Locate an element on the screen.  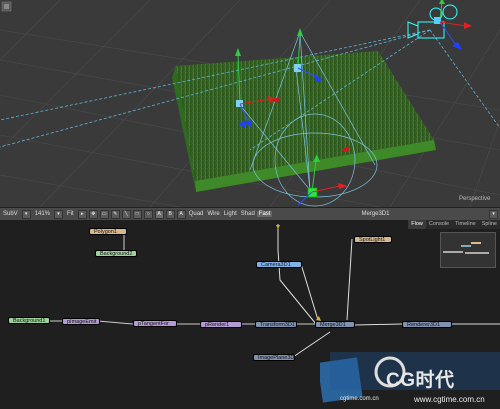
circle-shape-icon: ○ is located at coordinates (148, 214).